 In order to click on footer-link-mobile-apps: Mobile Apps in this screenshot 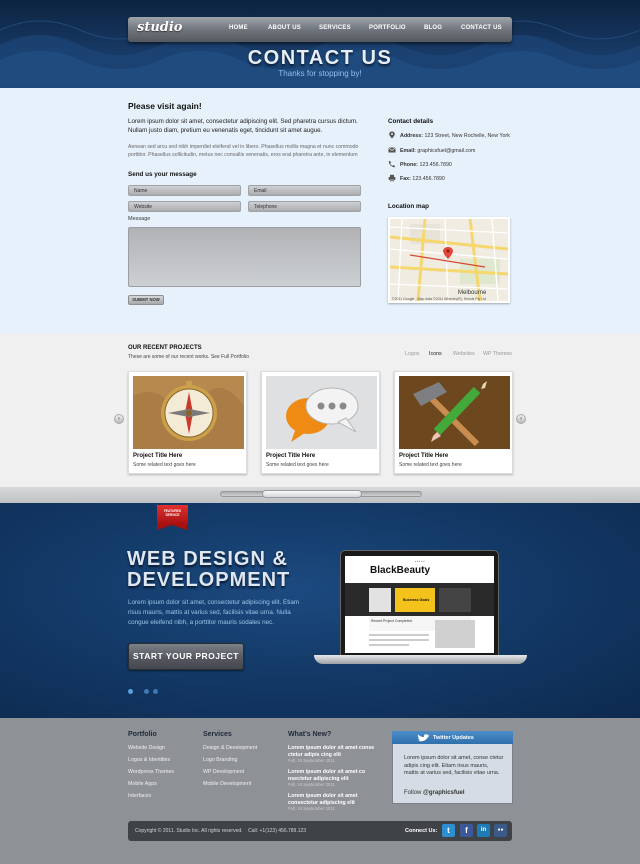, I will do `click(142, 784)`.